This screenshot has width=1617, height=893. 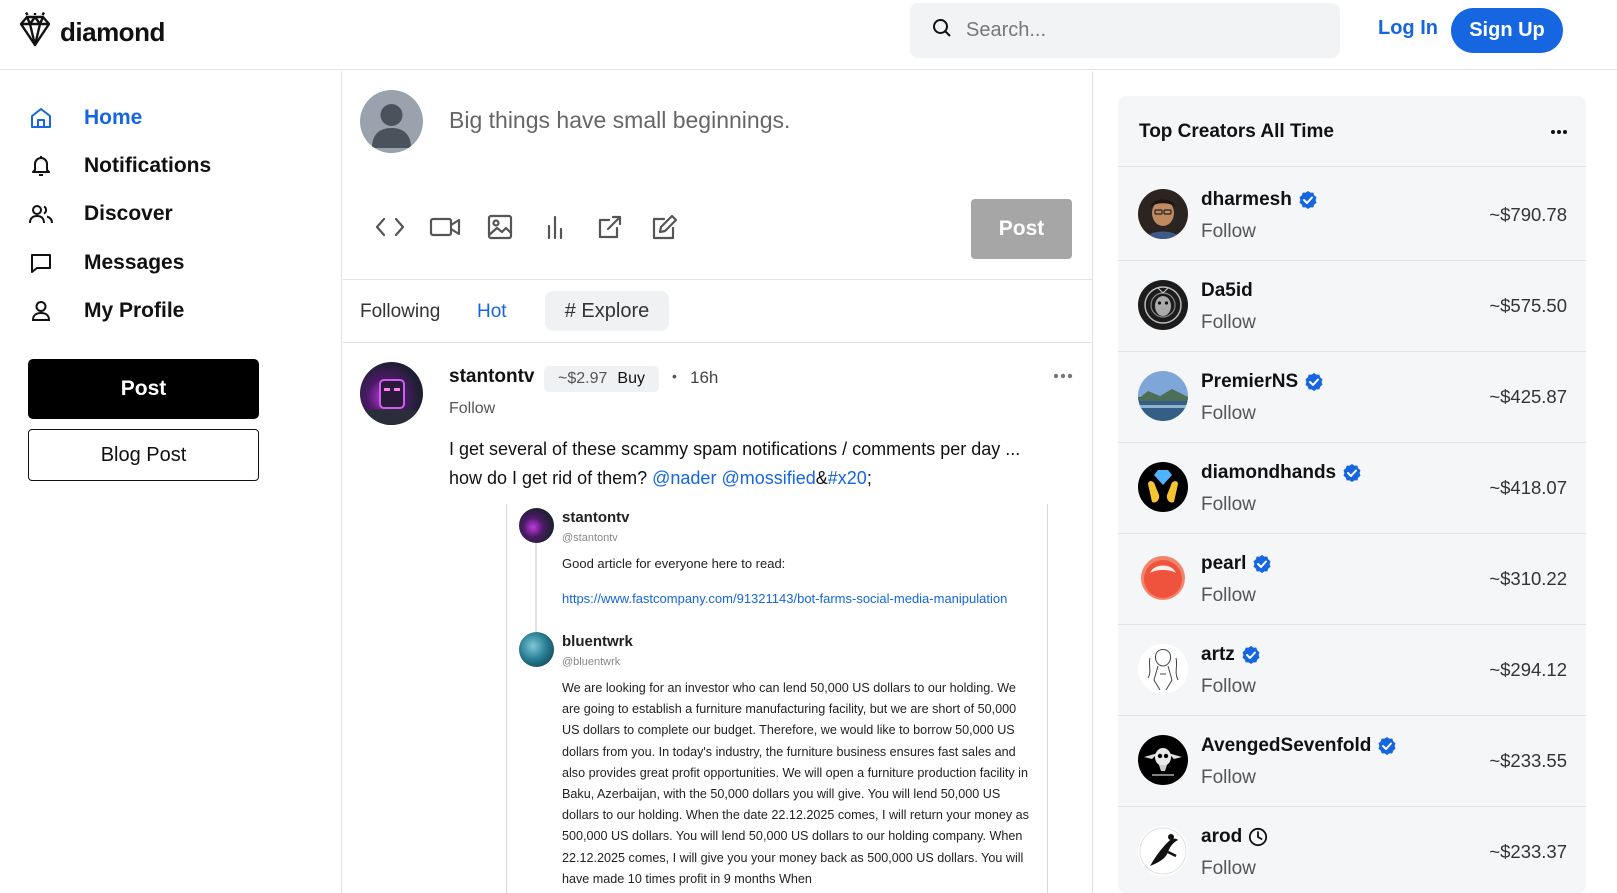 I want to click on bell-icon, so click(x=41, y=166).